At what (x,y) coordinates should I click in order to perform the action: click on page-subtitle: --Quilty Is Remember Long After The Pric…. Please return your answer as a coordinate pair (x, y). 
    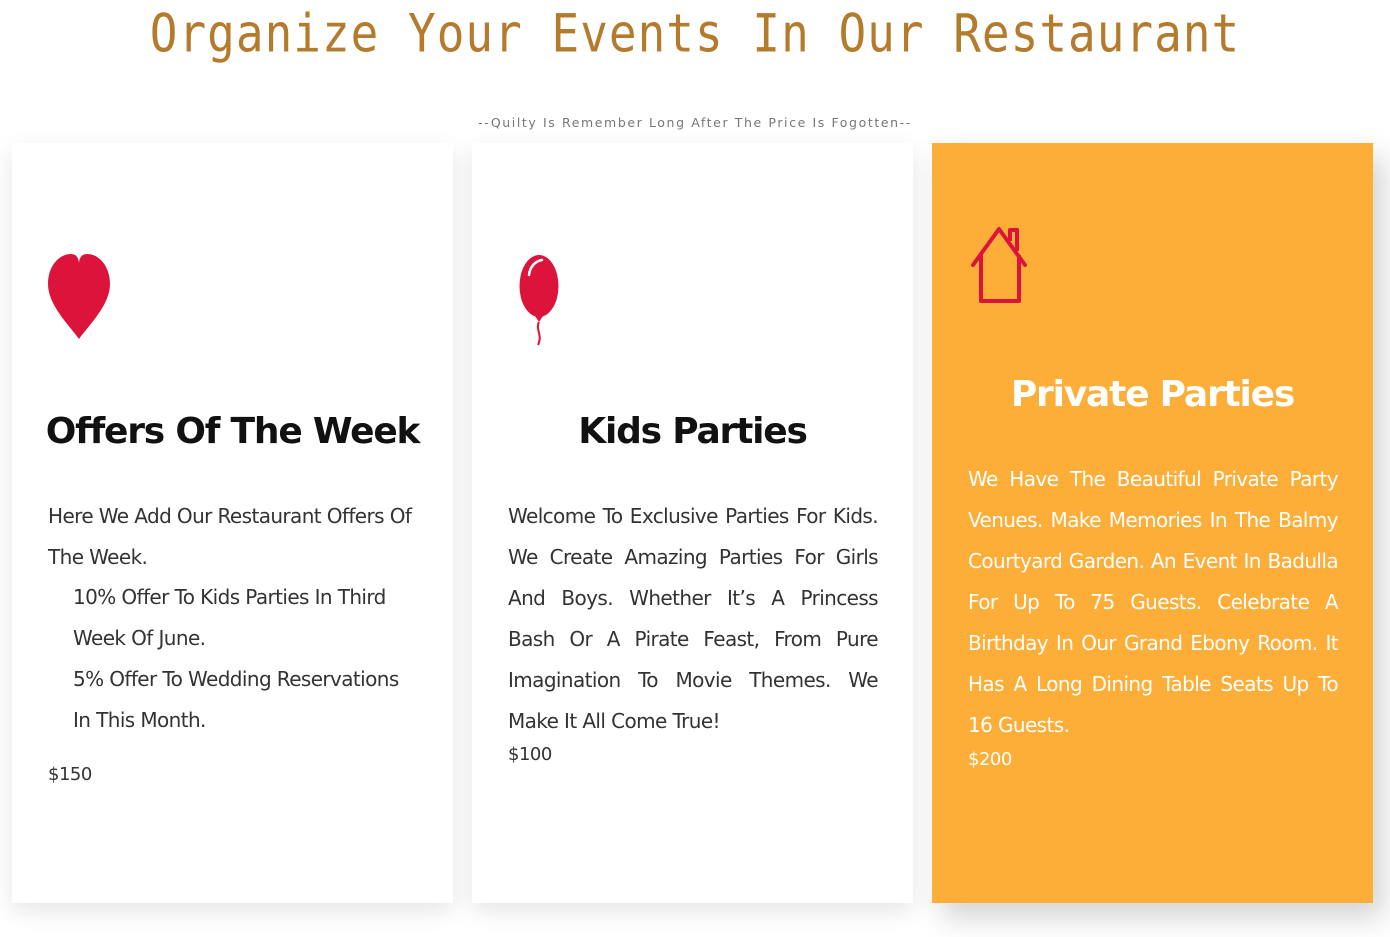
    Looking at the image, I should click on (695, 122).